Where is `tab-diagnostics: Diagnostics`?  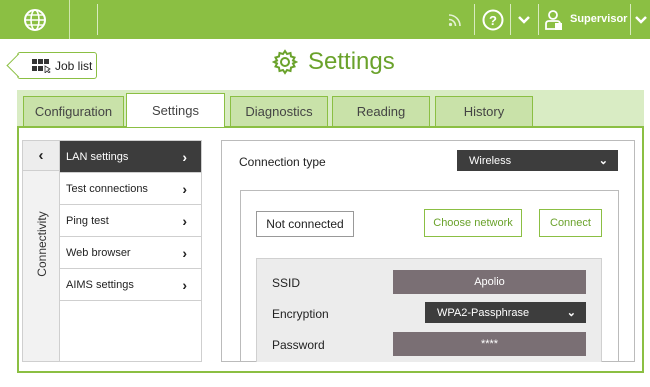 tab-diagnostics: Diagnostics is located at coordinates (279, 111).